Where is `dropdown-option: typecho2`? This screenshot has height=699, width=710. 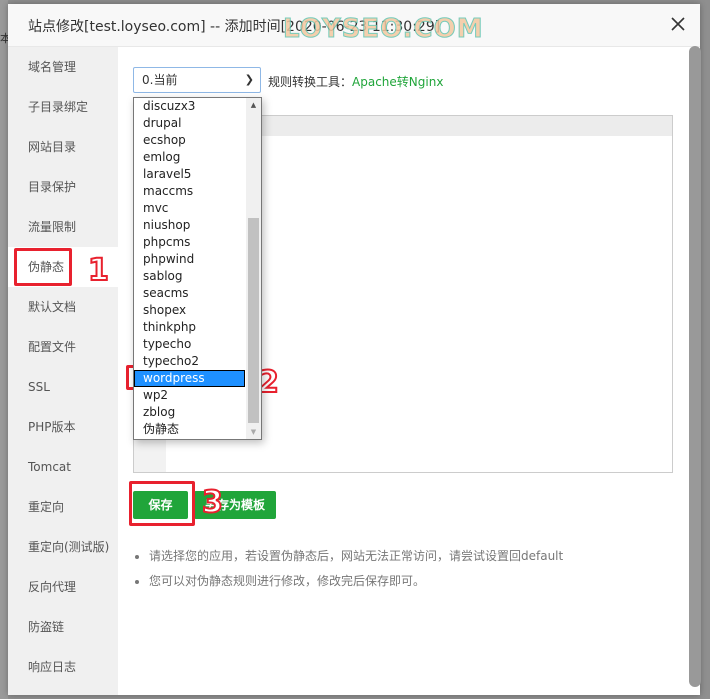
dropdown-option: typecho2 is located at coordinates (189, 361).